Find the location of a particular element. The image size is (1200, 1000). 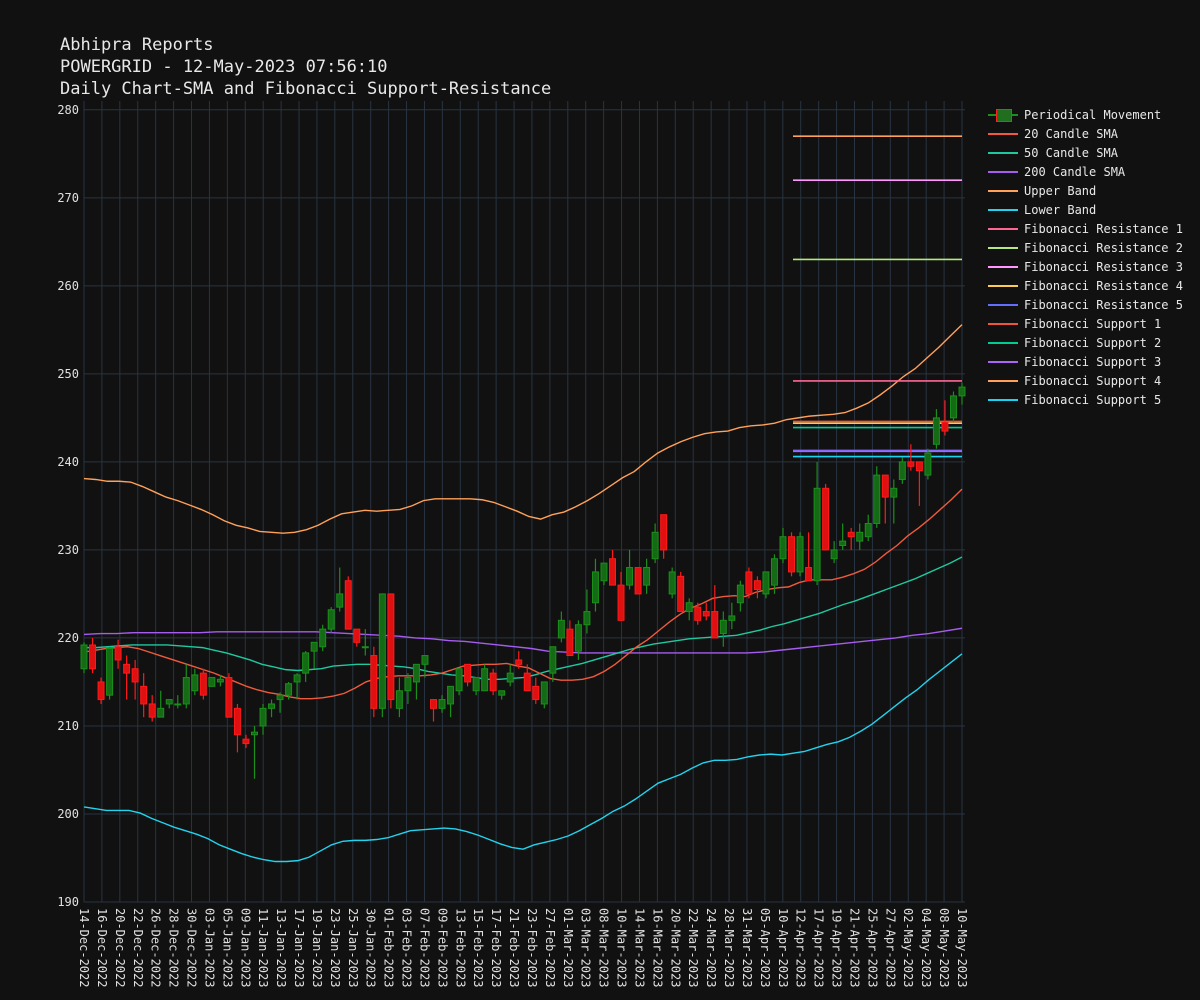

legend-item: 200 Candle SMA is located at coordinates (1085, 171).